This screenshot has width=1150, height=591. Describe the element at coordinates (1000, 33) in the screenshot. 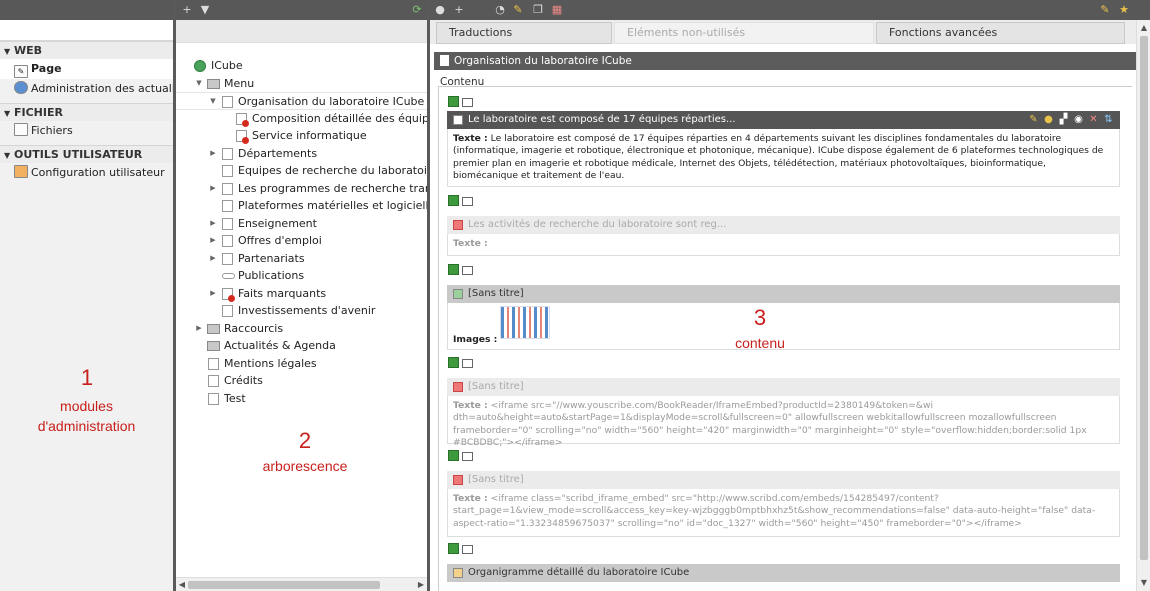

I see `tab-advanced-functions: Fonctions avancées` at that location.